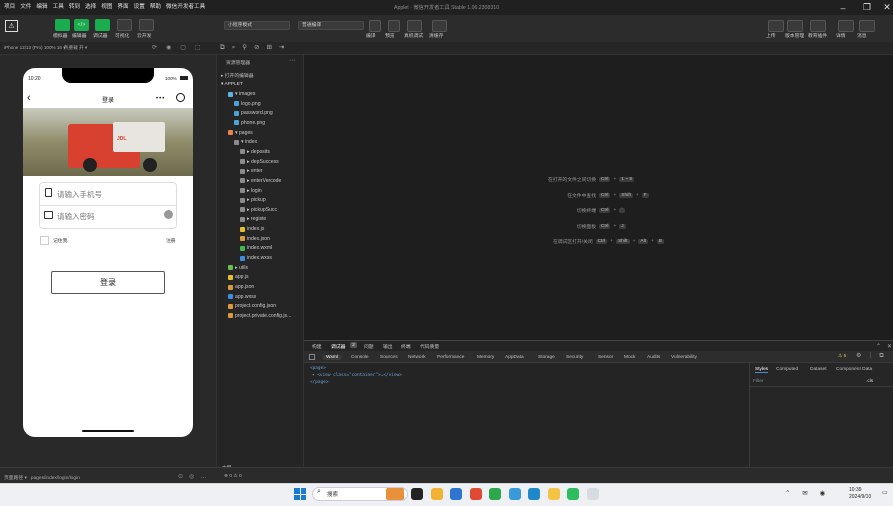  Describe the element at coordinates (237, 75) in the screenshot. I see `open-editors: ▸ 打开的编辑器` at that location.